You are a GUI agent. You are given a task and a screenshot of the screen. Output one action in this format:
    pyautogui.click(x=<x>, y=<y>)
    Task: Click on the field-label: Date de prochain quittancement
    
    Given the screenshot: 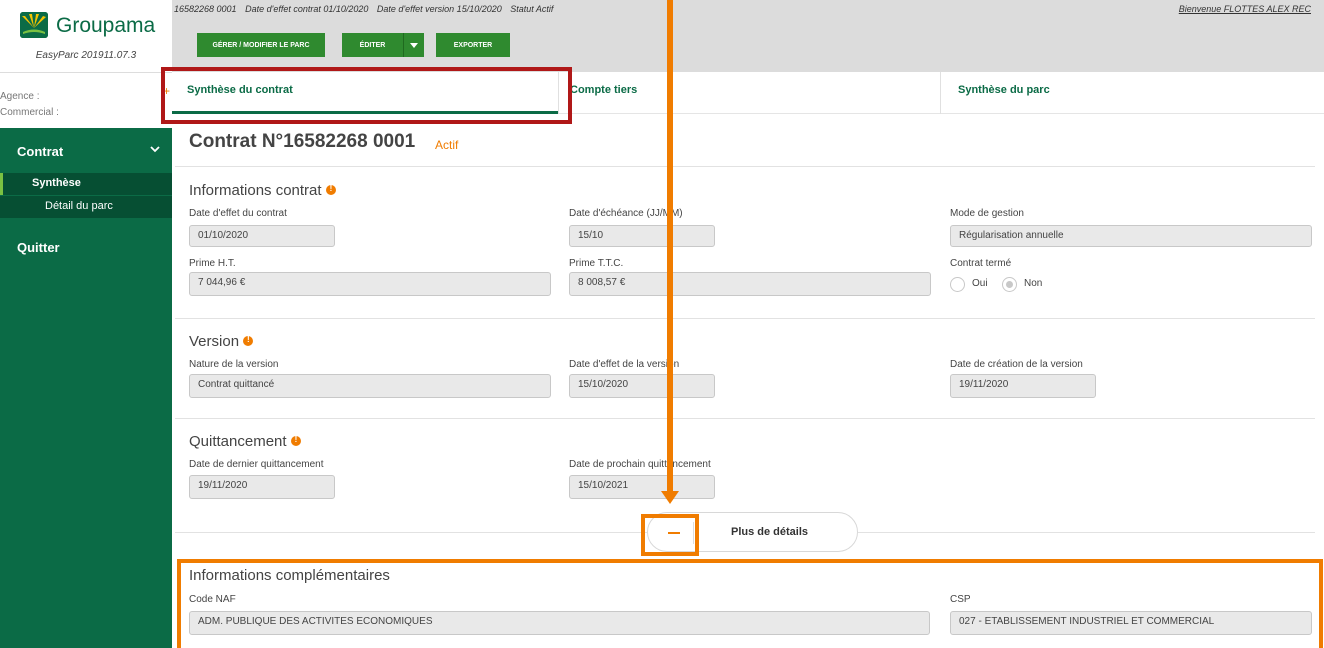 What is the action you would take?
    pyautogui.click(x=640, y=464)
    